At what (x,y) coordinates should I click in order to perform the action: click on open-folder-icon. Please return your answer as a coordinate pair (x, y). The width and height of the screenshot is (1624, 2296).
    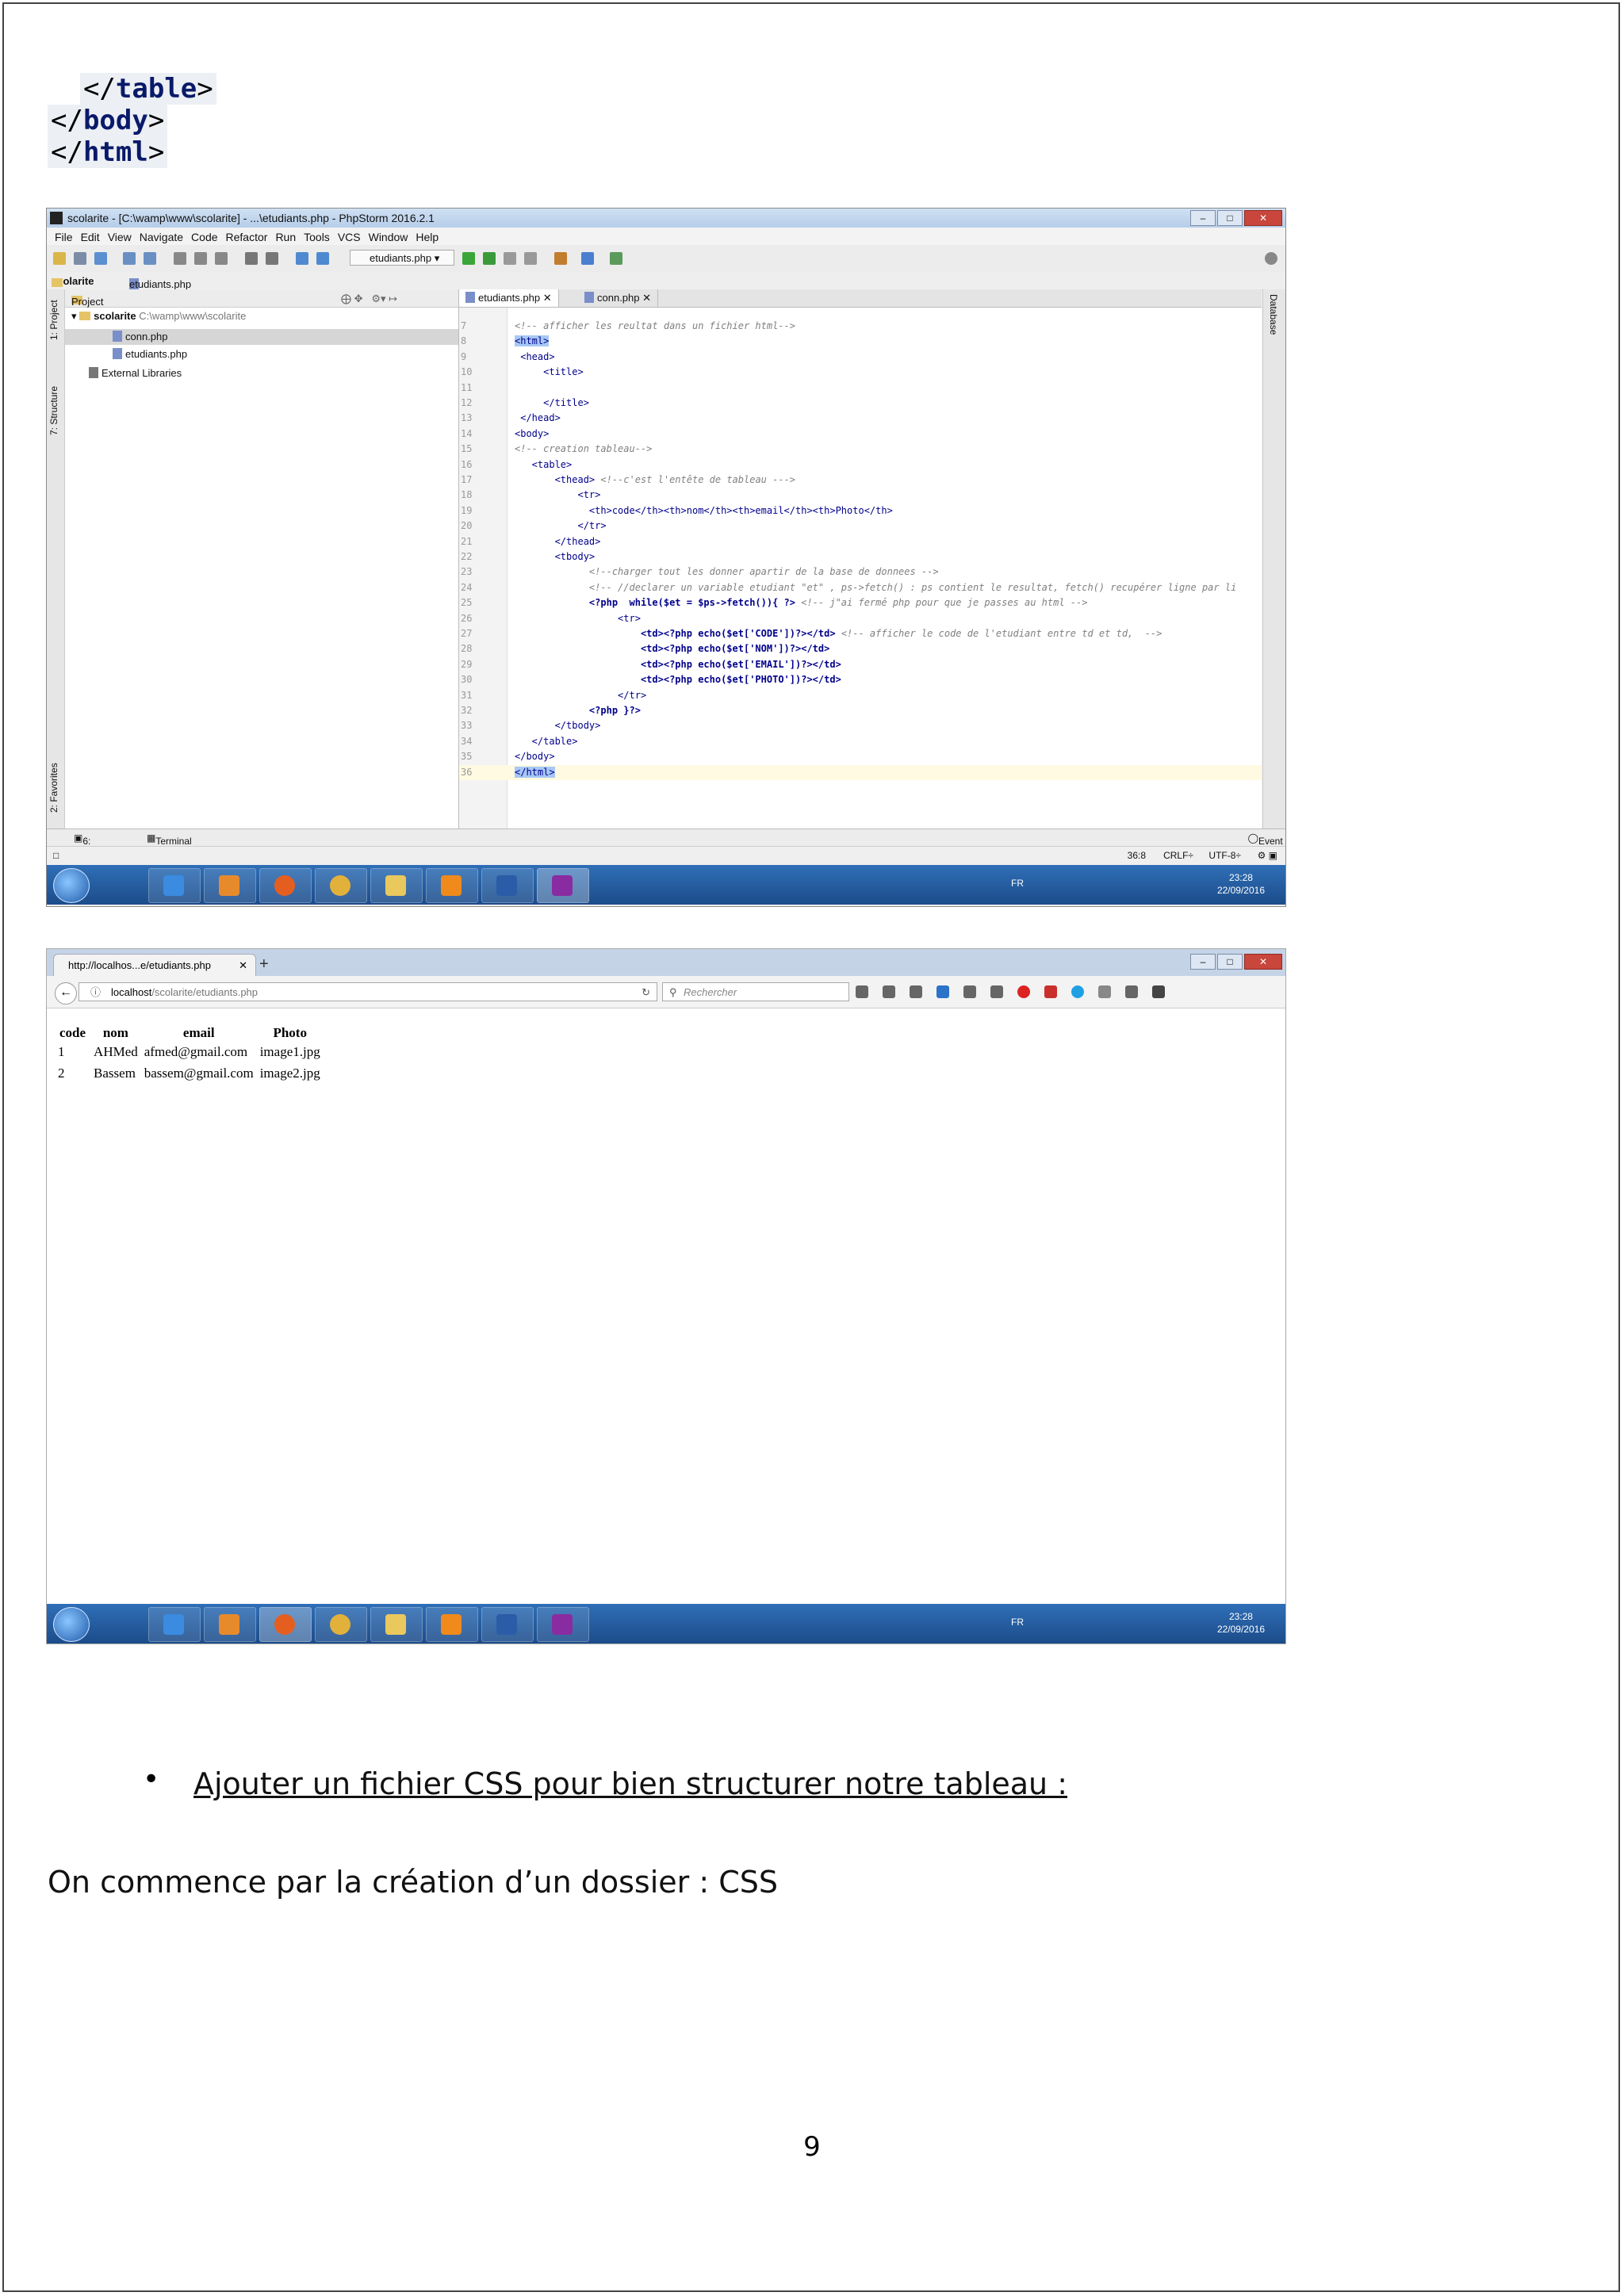
    Looking at the image, I should click on (60, 259).